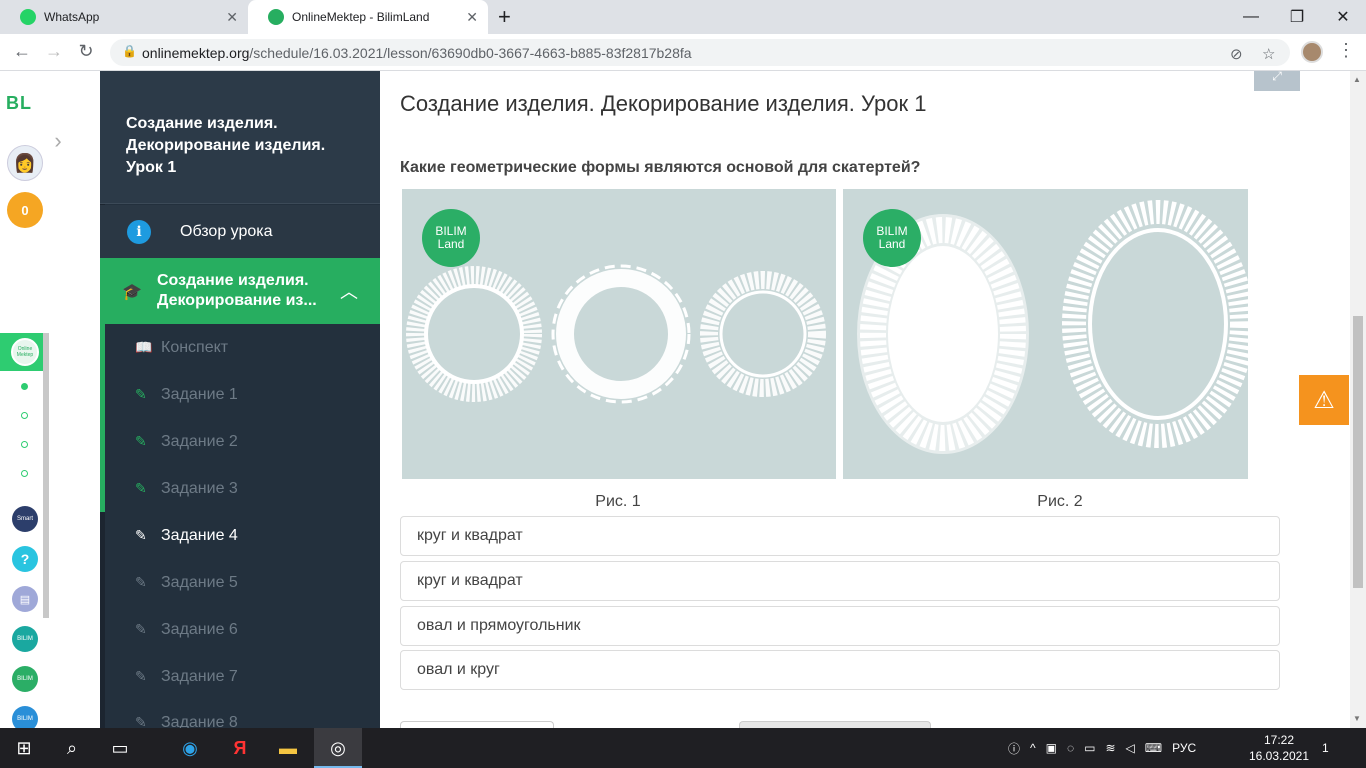 This screenshot has width=1366, height=768. Describe the element at coordinates (199, 441) in the screenshot. I see `sidebar-item-label: Задание 2` at that location.